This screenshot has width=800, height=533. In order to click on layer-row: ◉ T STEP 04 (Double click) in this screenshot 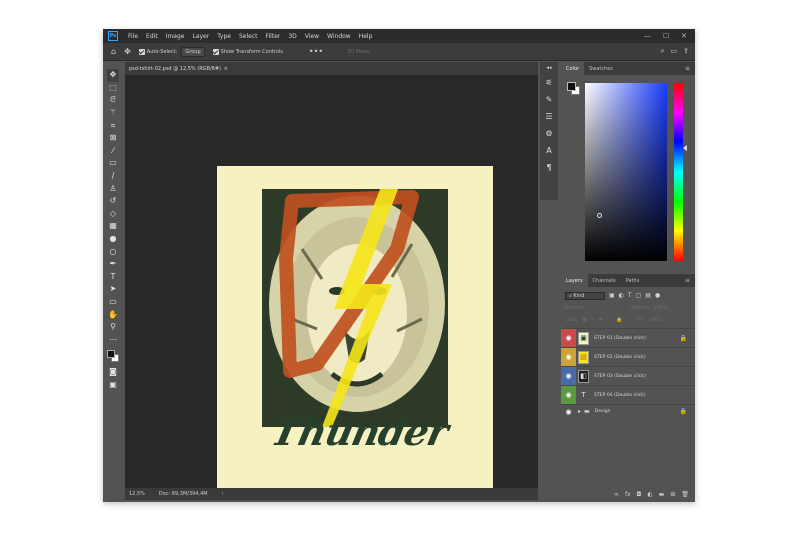, I will do `click(628, 395)`.